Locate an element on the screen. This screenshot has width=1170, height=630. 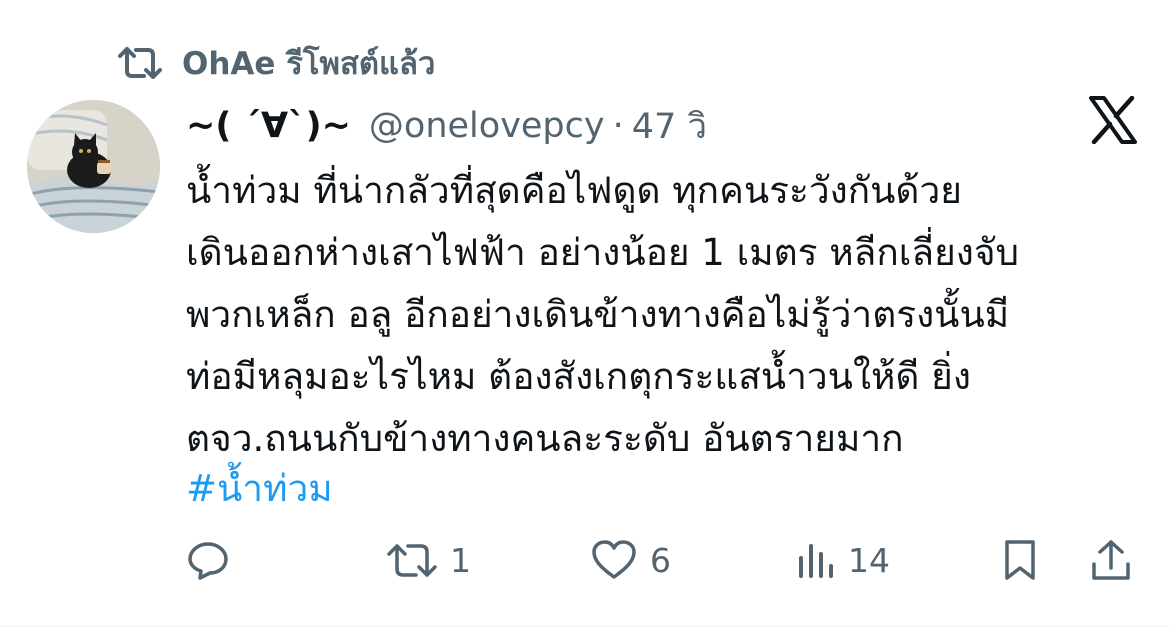
timestamp: 47 วิ is located at coordinates (669, 126).